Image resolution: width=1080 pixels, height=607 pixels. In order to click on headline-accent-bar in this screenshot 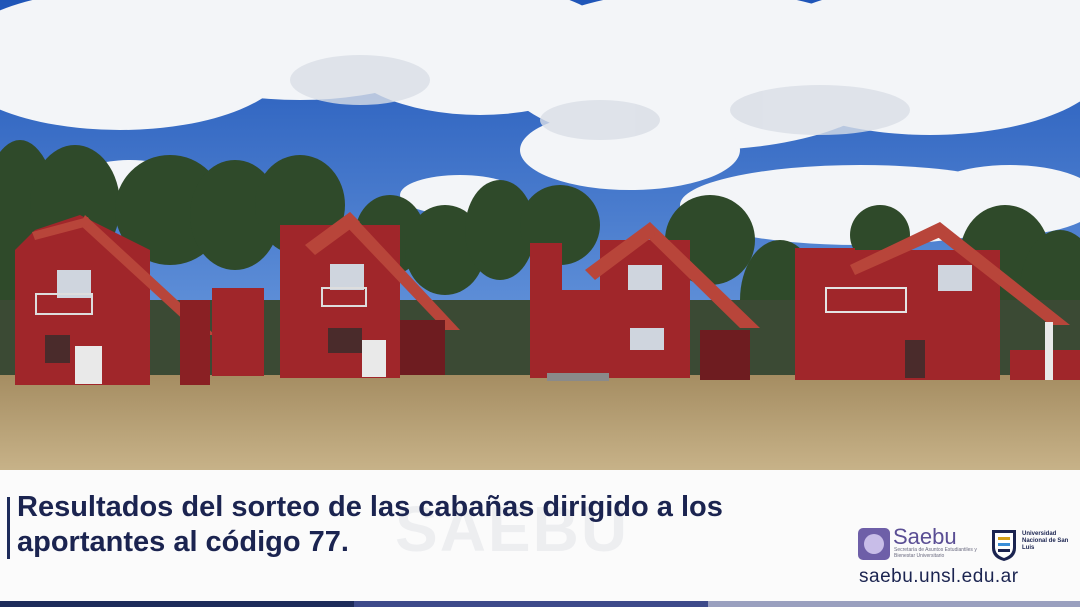, I will do `click(8, 528)`.